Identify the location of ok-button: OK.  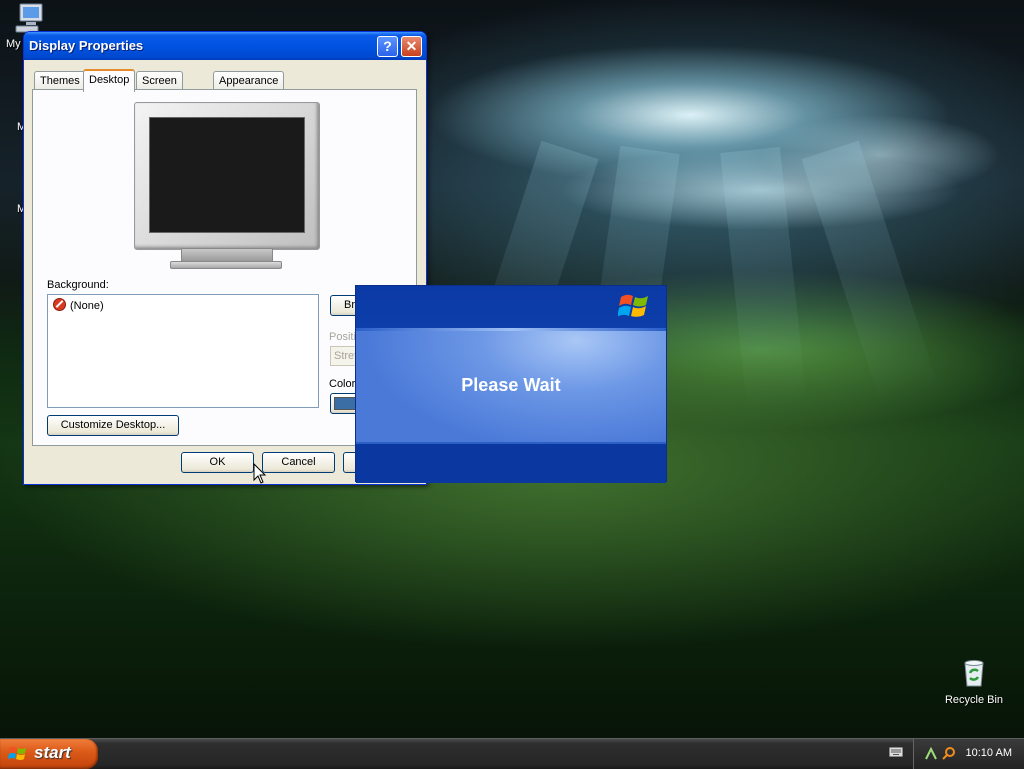
(217, 462).